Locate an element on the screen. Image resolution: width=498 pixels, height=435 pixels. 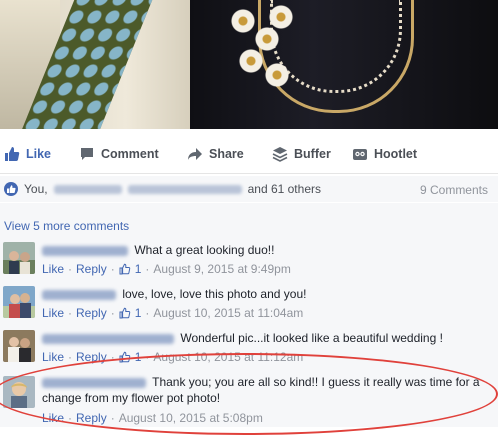
divider is located at coordinates (249, 173).